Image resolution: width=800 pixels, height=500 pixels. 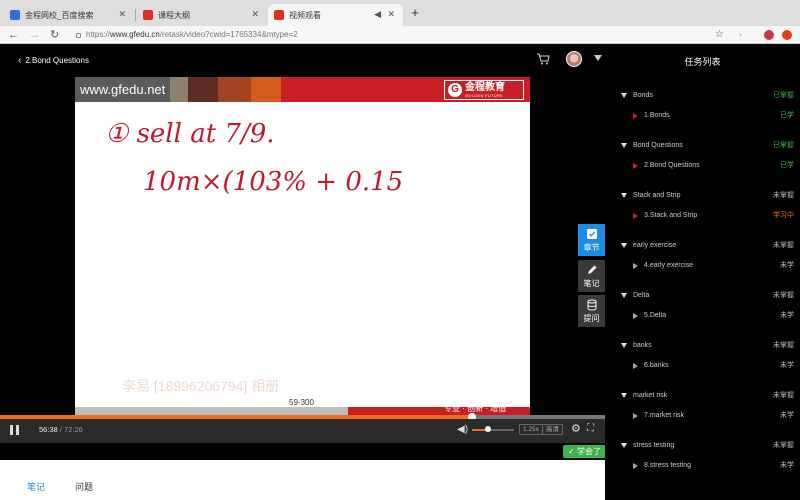 What do you see at coordinates (484, 95) in the screenshot?
I see `logo-en-text: GOLDEN FUTURE` at bounding box center [484, 95].